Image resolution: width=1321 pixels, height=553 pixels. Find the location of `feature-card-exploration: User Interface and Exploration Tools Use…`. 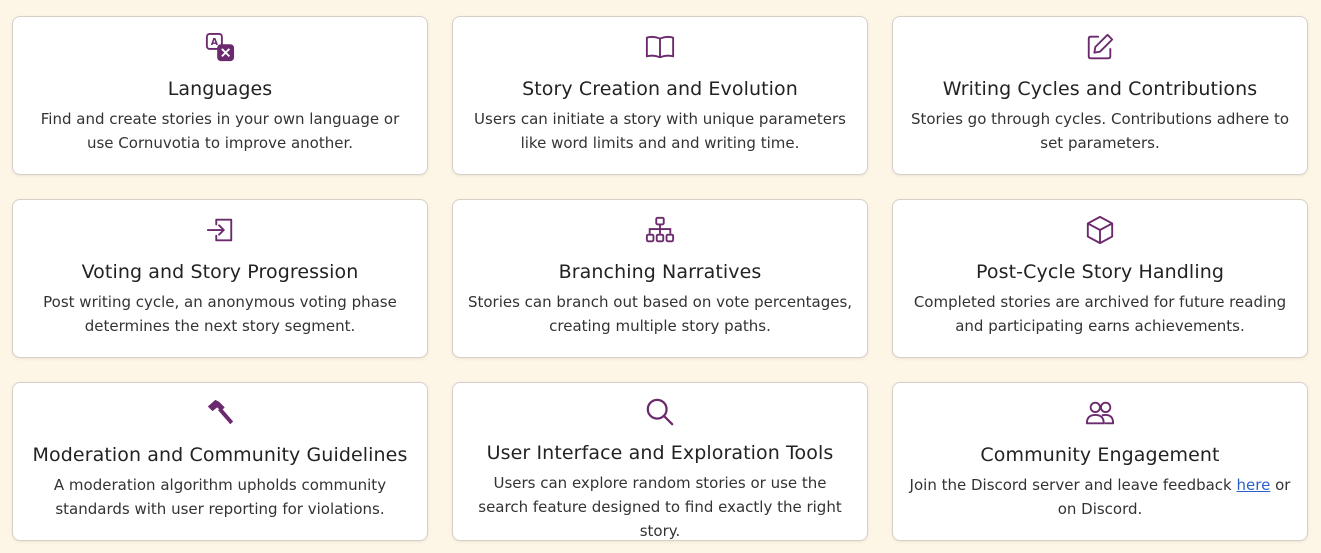

feature-card-exploration: User Interface and Exploration Tools Use… is located at coordinates (660, 461).